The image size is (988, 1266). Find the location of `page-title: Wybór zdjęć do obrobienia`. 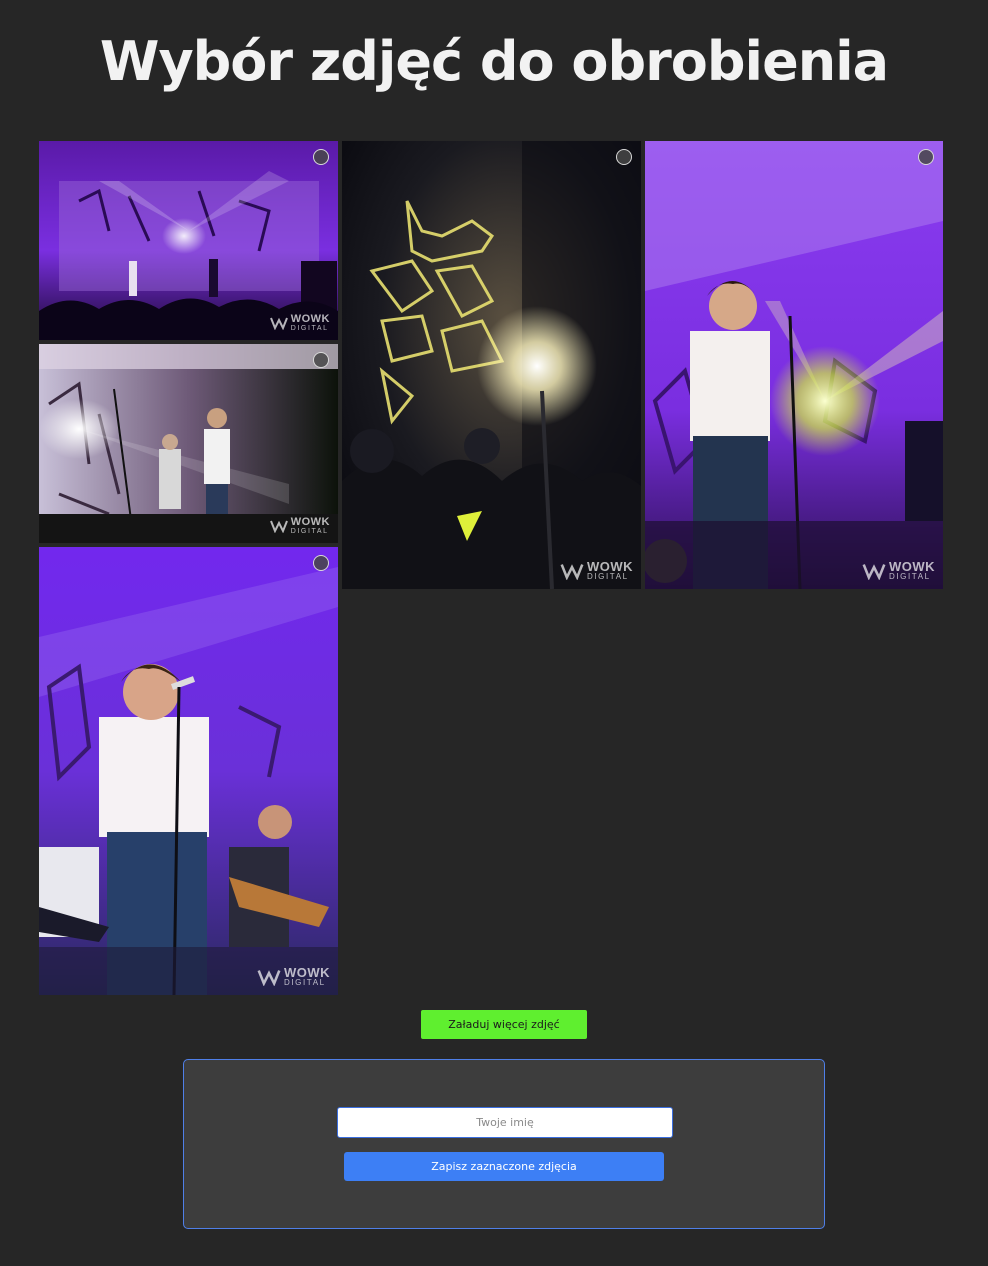

page-title: Wybór zdjęć do obrobienia is located at coordinates (494, 61).